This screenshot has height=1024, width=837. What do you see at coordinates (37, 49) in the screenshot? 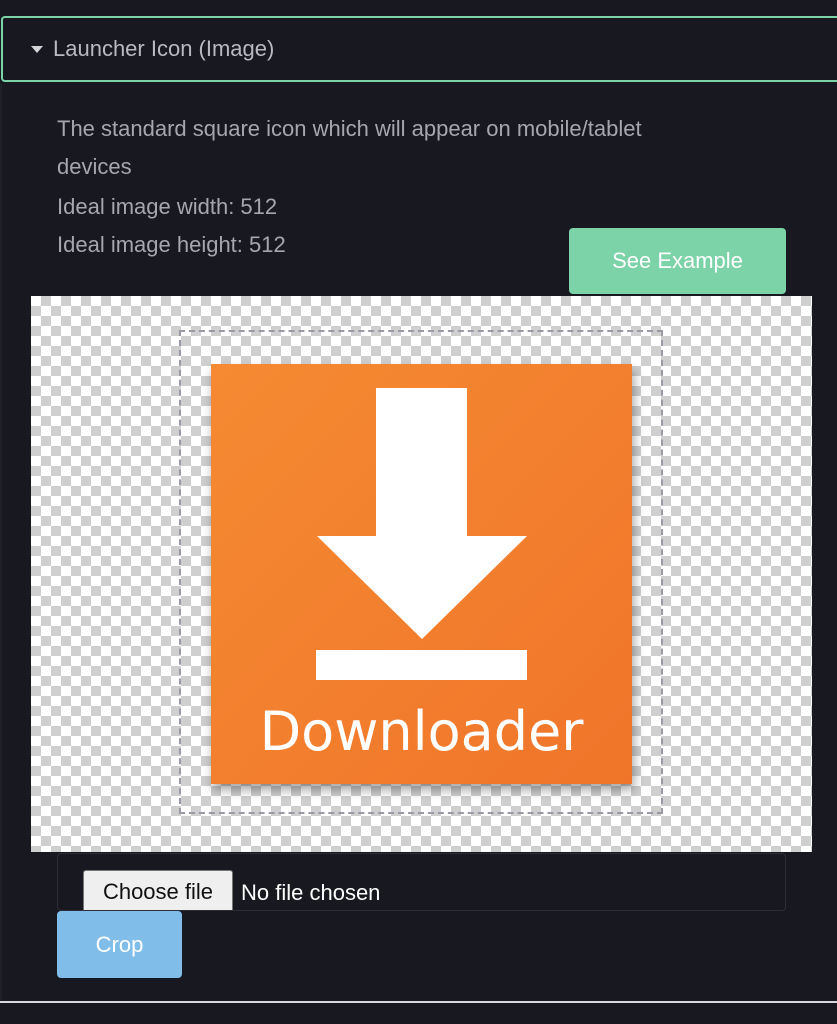
I see `caret-down-icon` at bounding box center [37, 49].